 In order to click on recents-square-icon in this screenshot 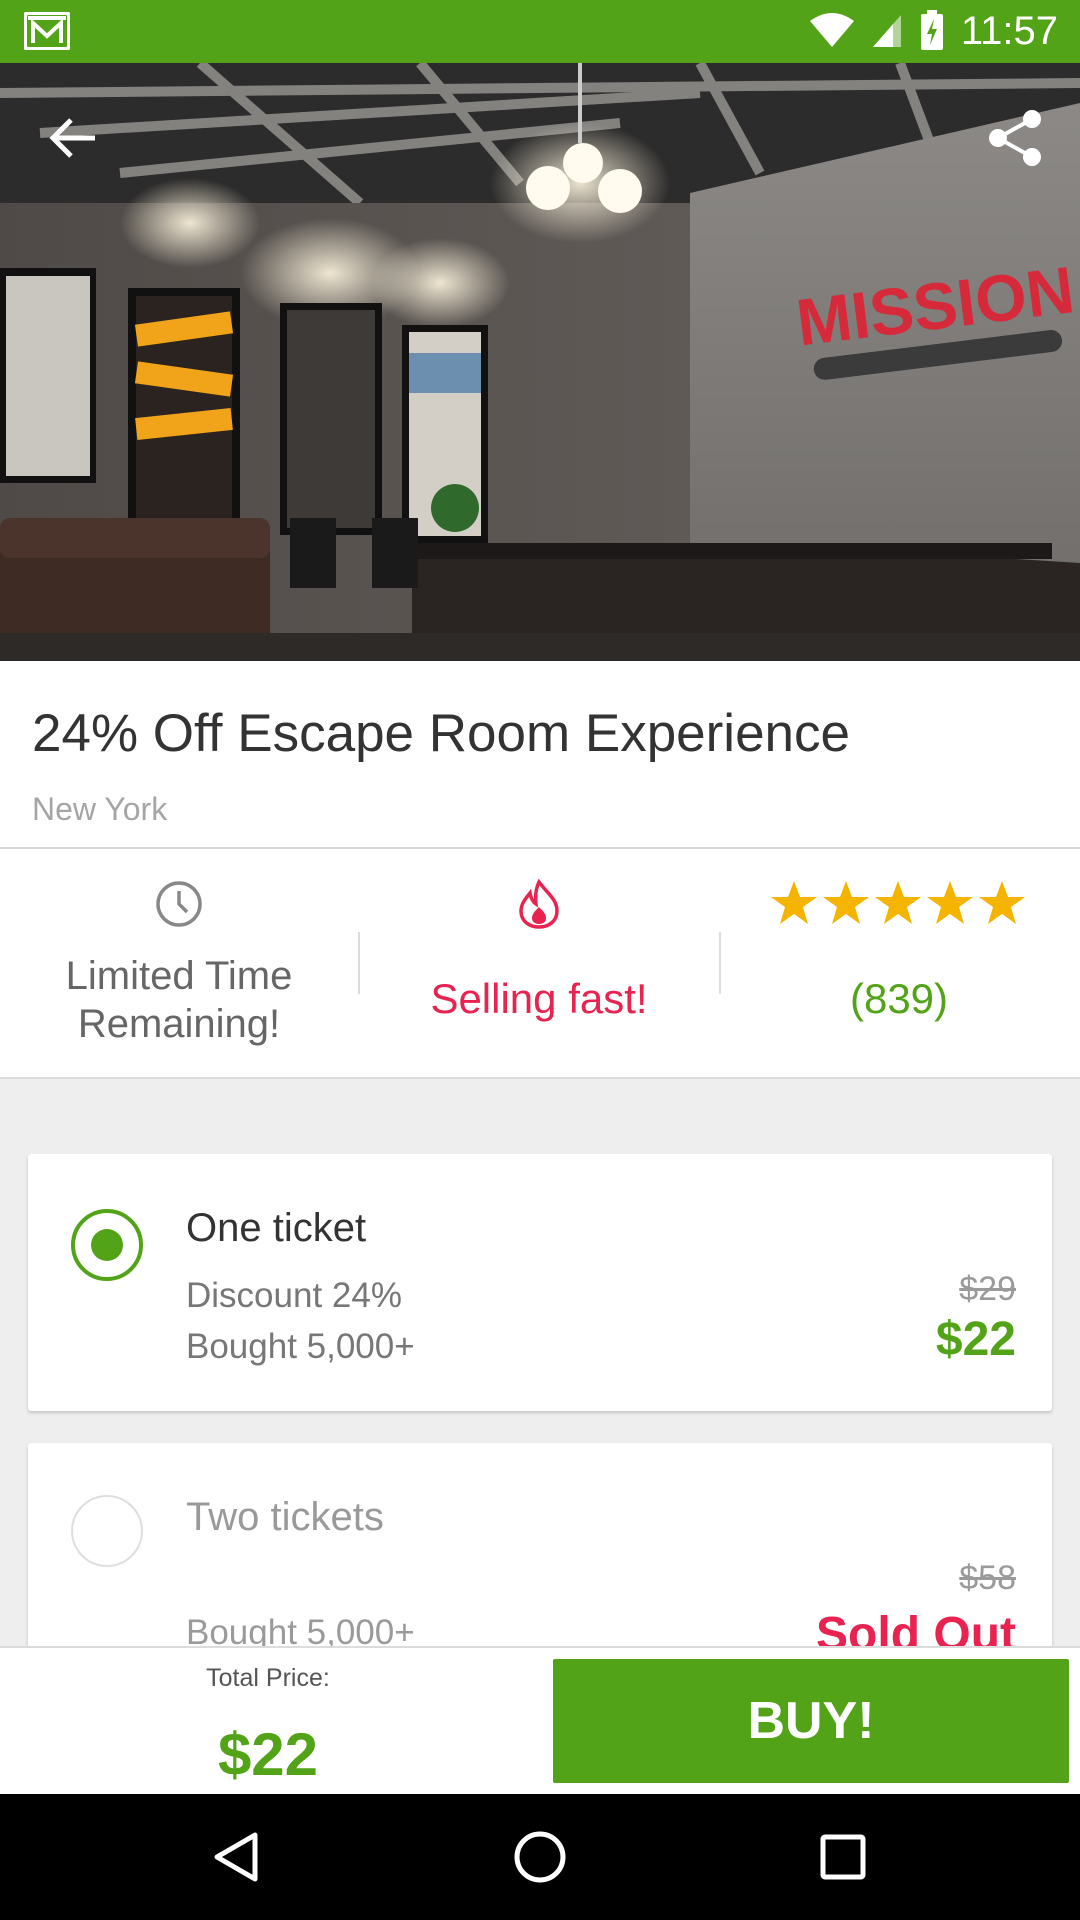, I will do `click(843, 1857)`.